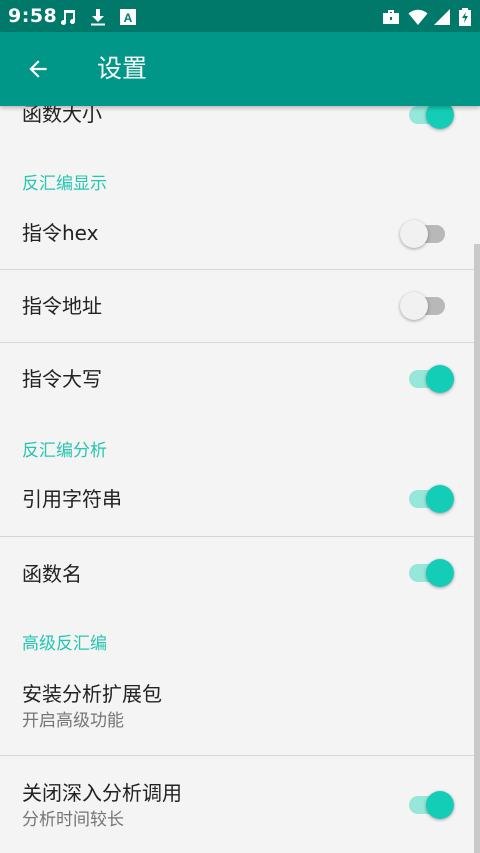 This screenshot has height=853, width=480. Describe the element at coordinates (122, 68) in the screenshot. I see `page-title: 设置` at that location.